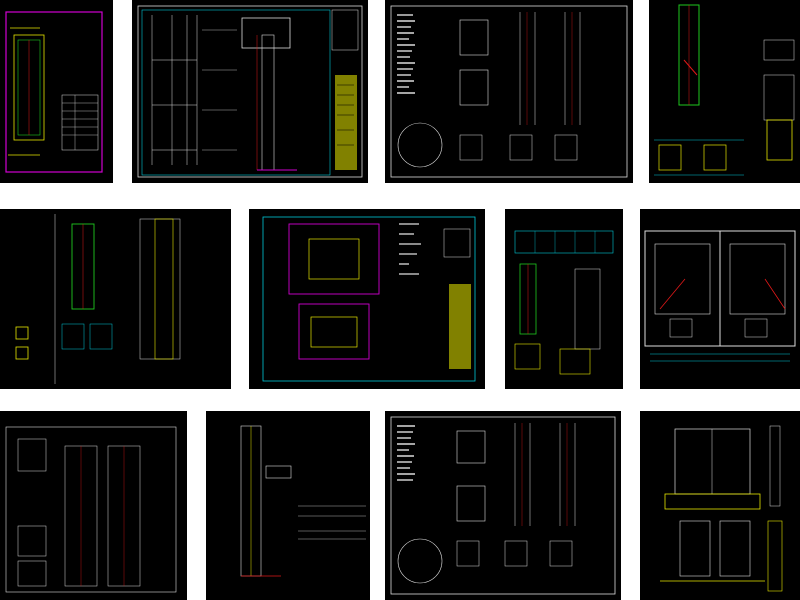  I want to click on elevator-general-notes-drawing, so click(503, 505).